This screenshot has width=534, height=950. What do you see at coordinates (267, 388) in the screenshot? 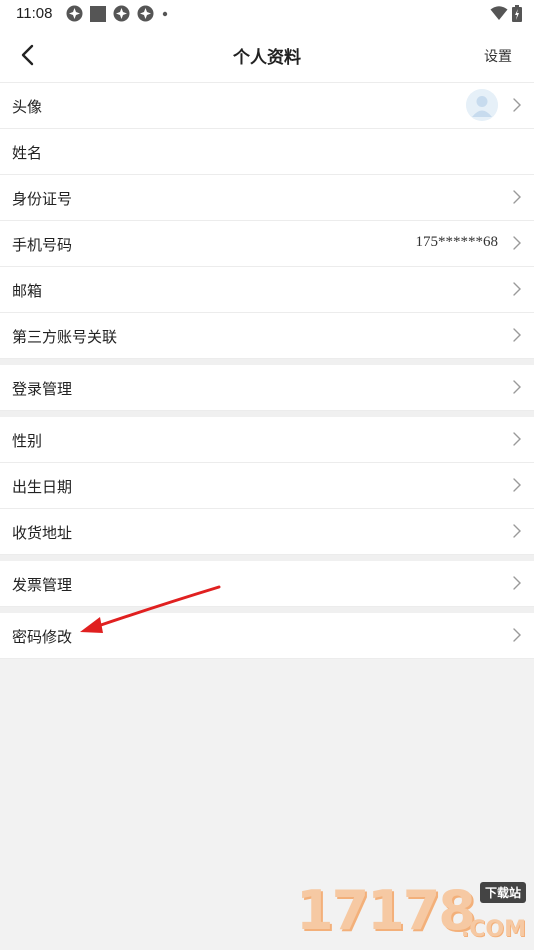
I see `row-login-management: 登录管理` at bounding box center [267, 388].